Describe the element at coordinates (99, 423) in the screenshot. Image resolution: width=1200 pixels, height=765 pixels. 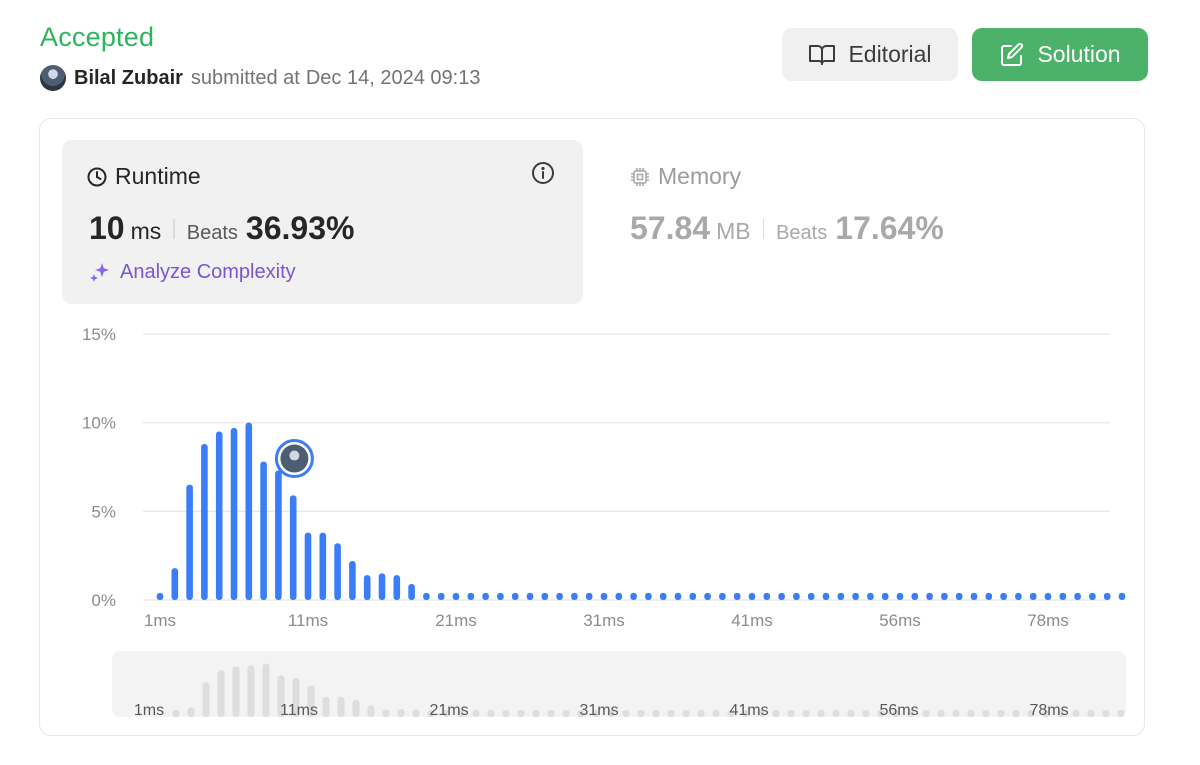
I see `y-tick-label: 10%` at that location.